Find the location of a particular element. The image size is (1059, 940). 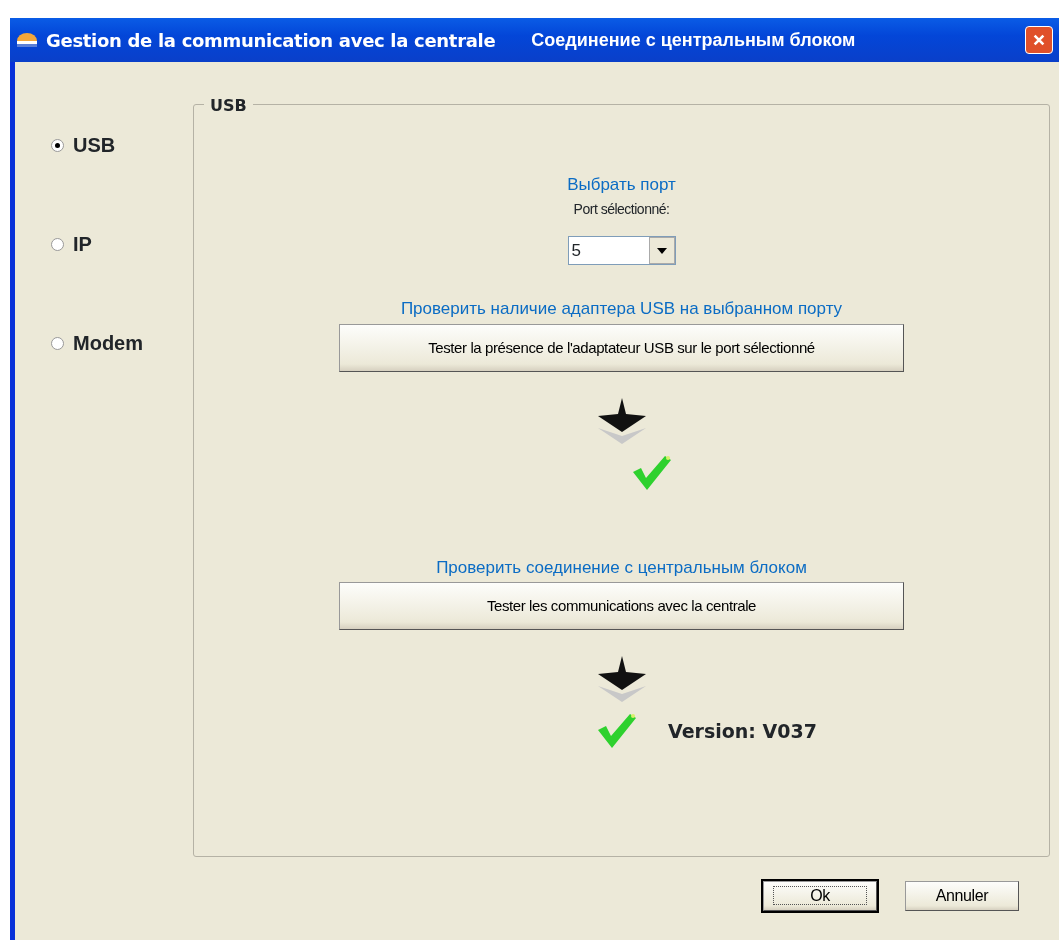

close-icon is located at coordinates (1039, 40).